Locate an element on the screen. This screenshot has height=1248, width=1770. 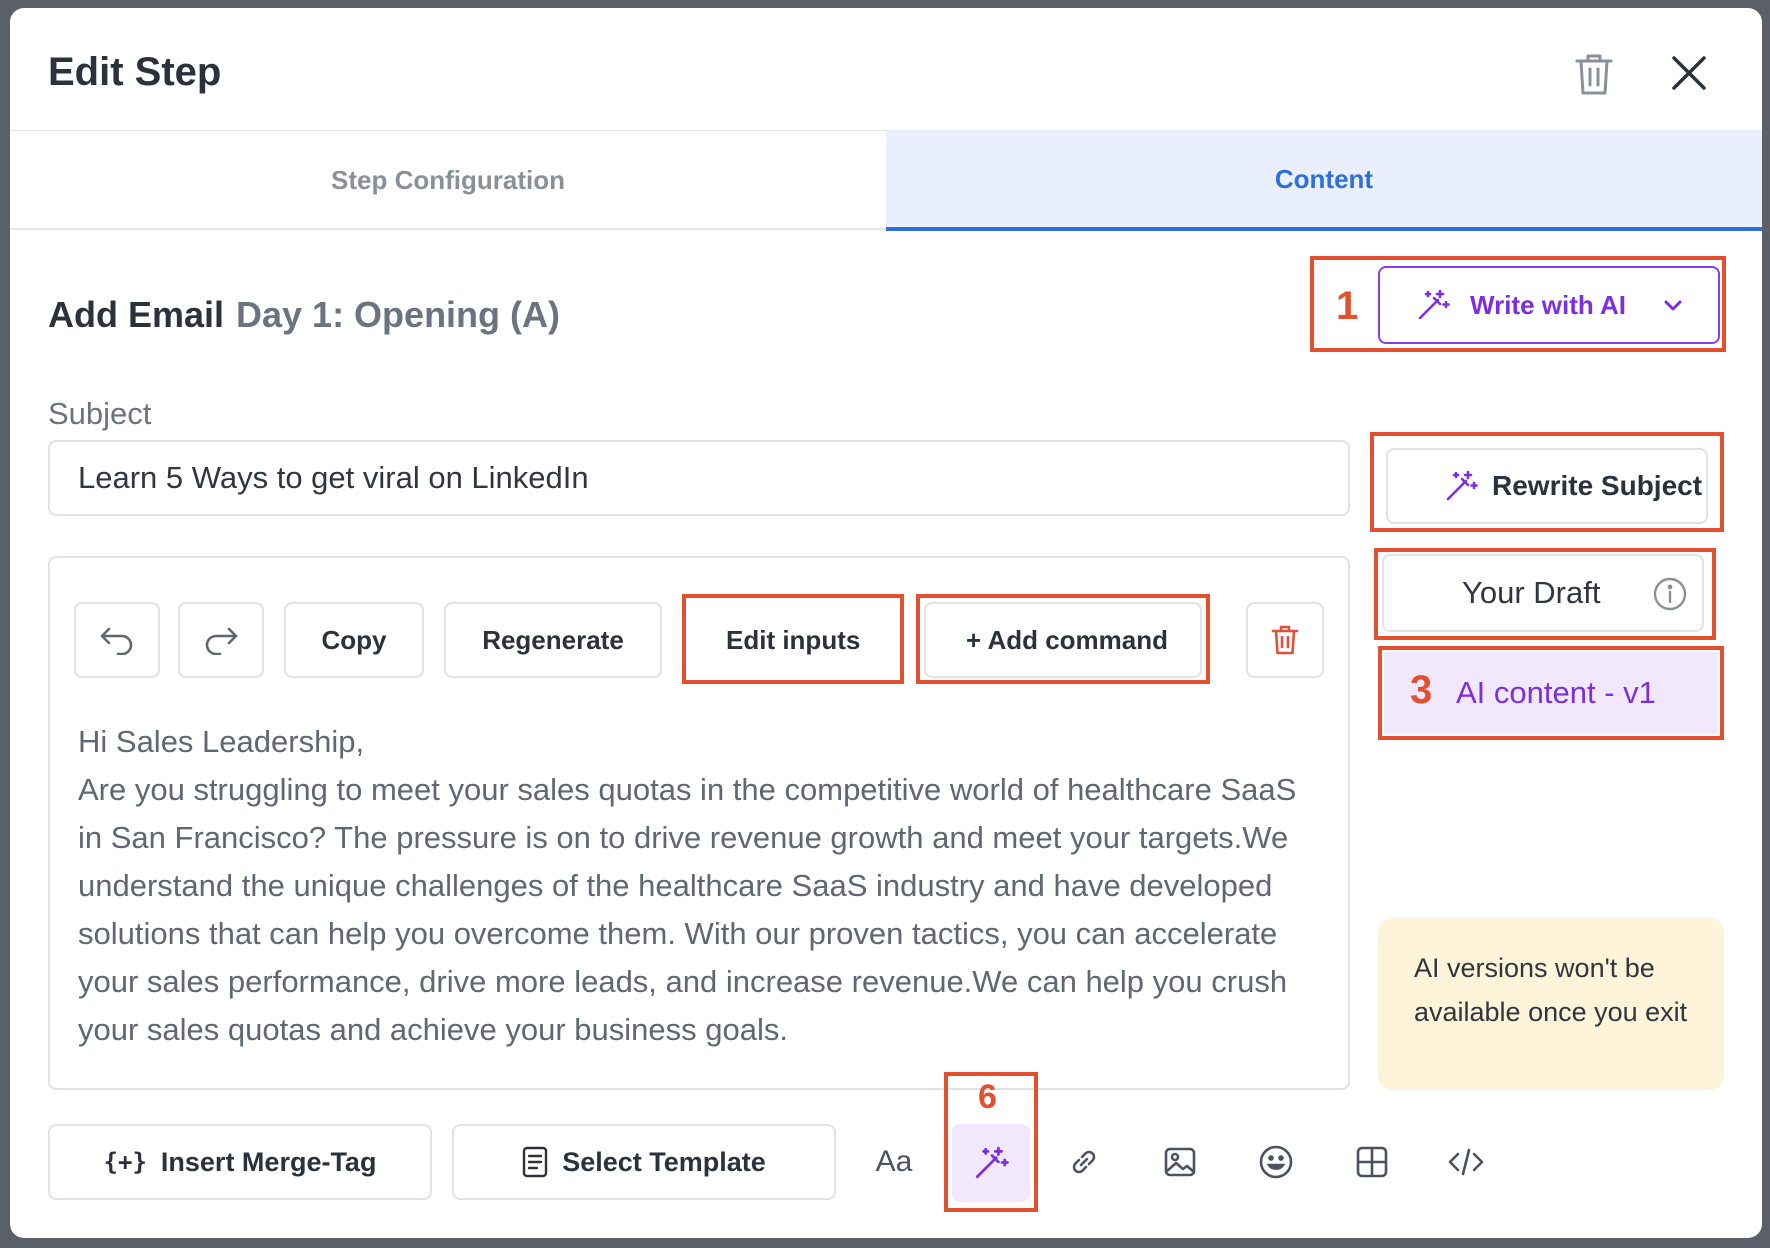
merge-tag-label: Insert Merge-Tag is located at coordinates (268, 1161).